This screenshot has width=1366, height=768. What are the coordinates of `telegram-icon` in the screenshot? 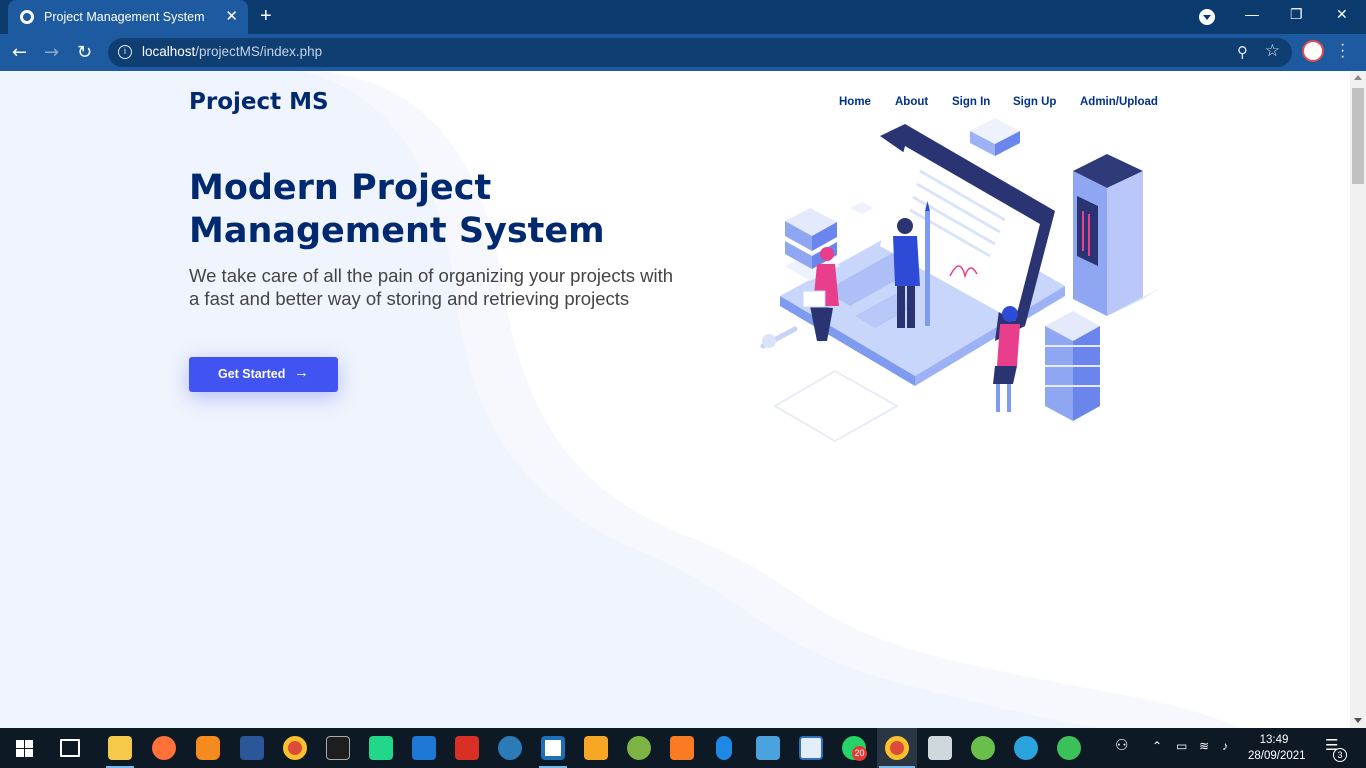 It's located at (1026, 748).